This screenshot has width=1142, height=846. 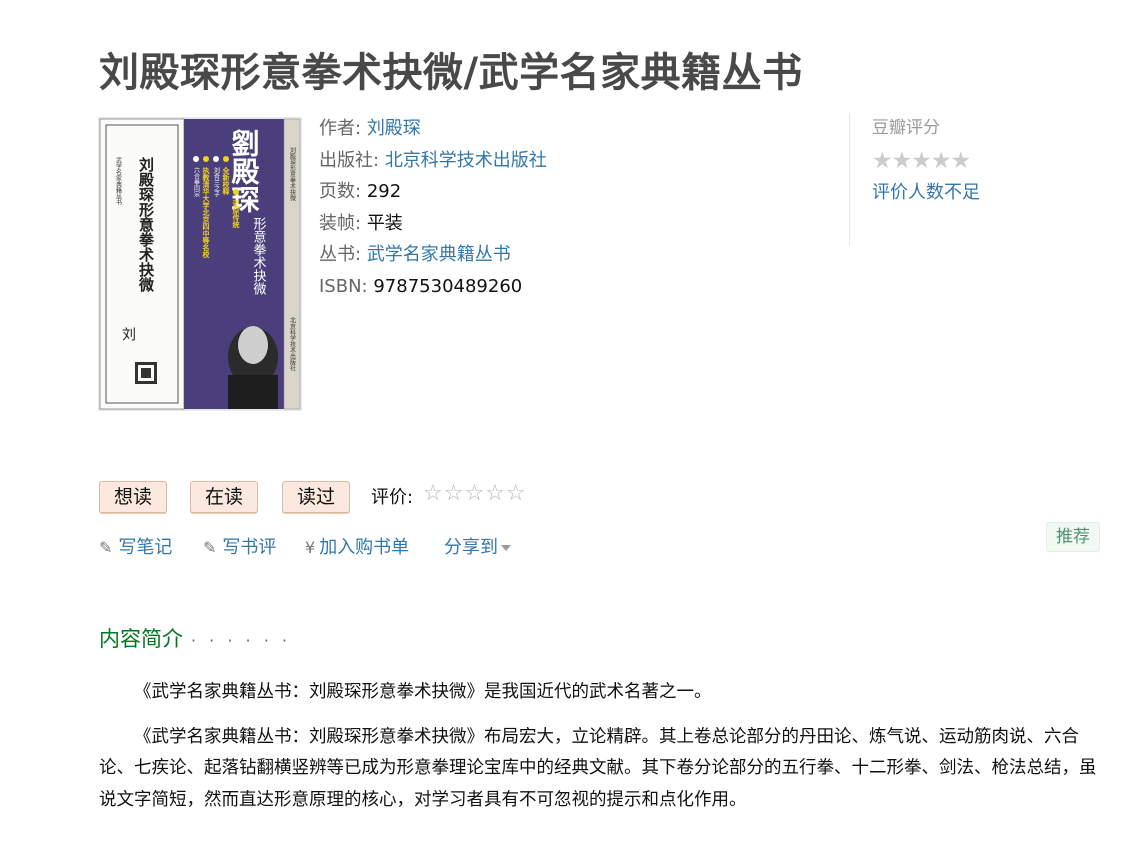 I want to click on rating-insufficient-link: 评价人数不足, so click(x=926, y=191).